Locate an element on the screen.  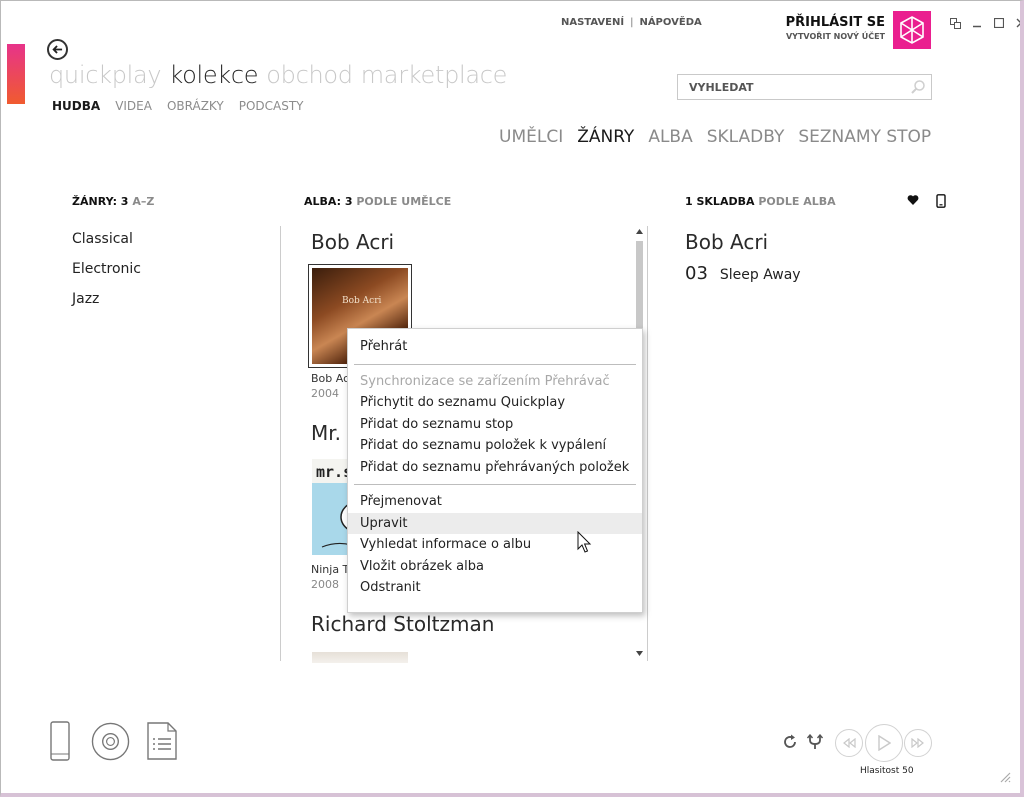
genre-item: Jazz is located at coordinates (106, 306).